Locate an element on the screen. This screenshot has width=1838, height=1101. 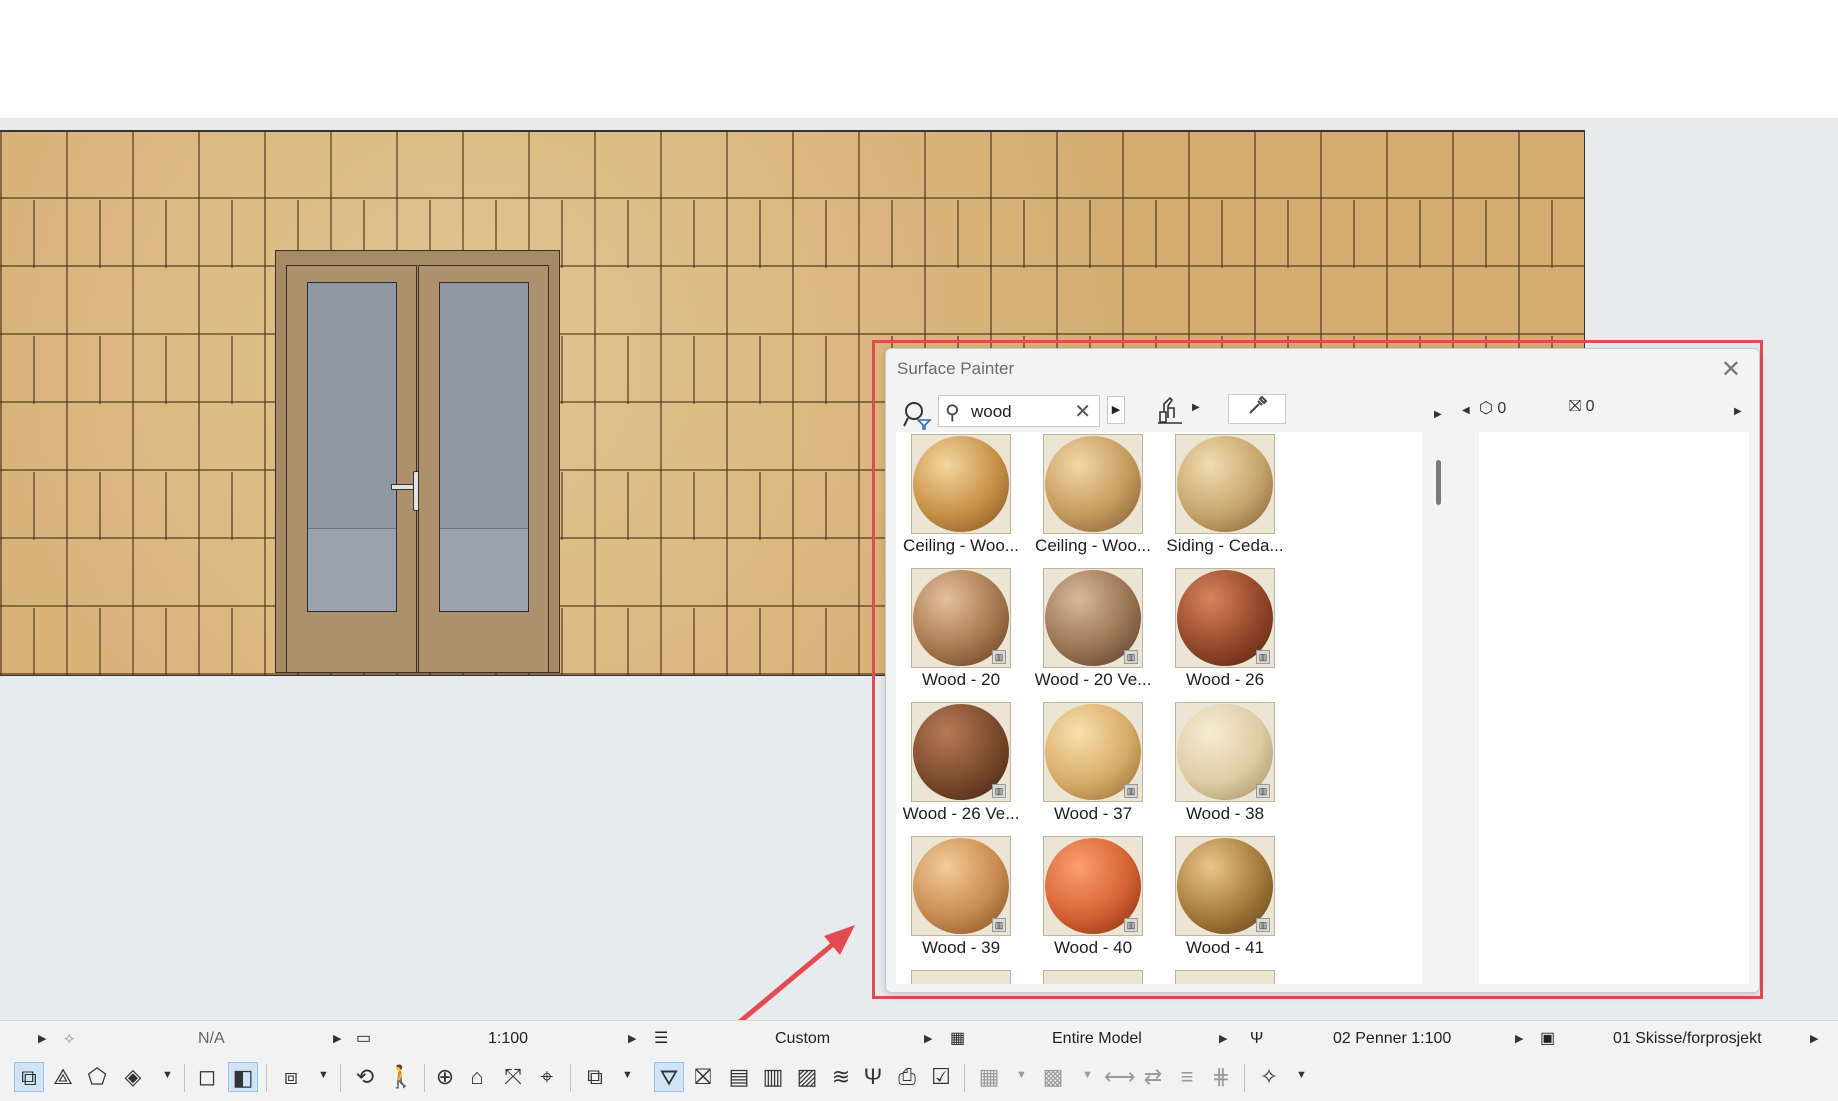
surface-painter-icon: ⛛ is located at coordinates (669, 1077).